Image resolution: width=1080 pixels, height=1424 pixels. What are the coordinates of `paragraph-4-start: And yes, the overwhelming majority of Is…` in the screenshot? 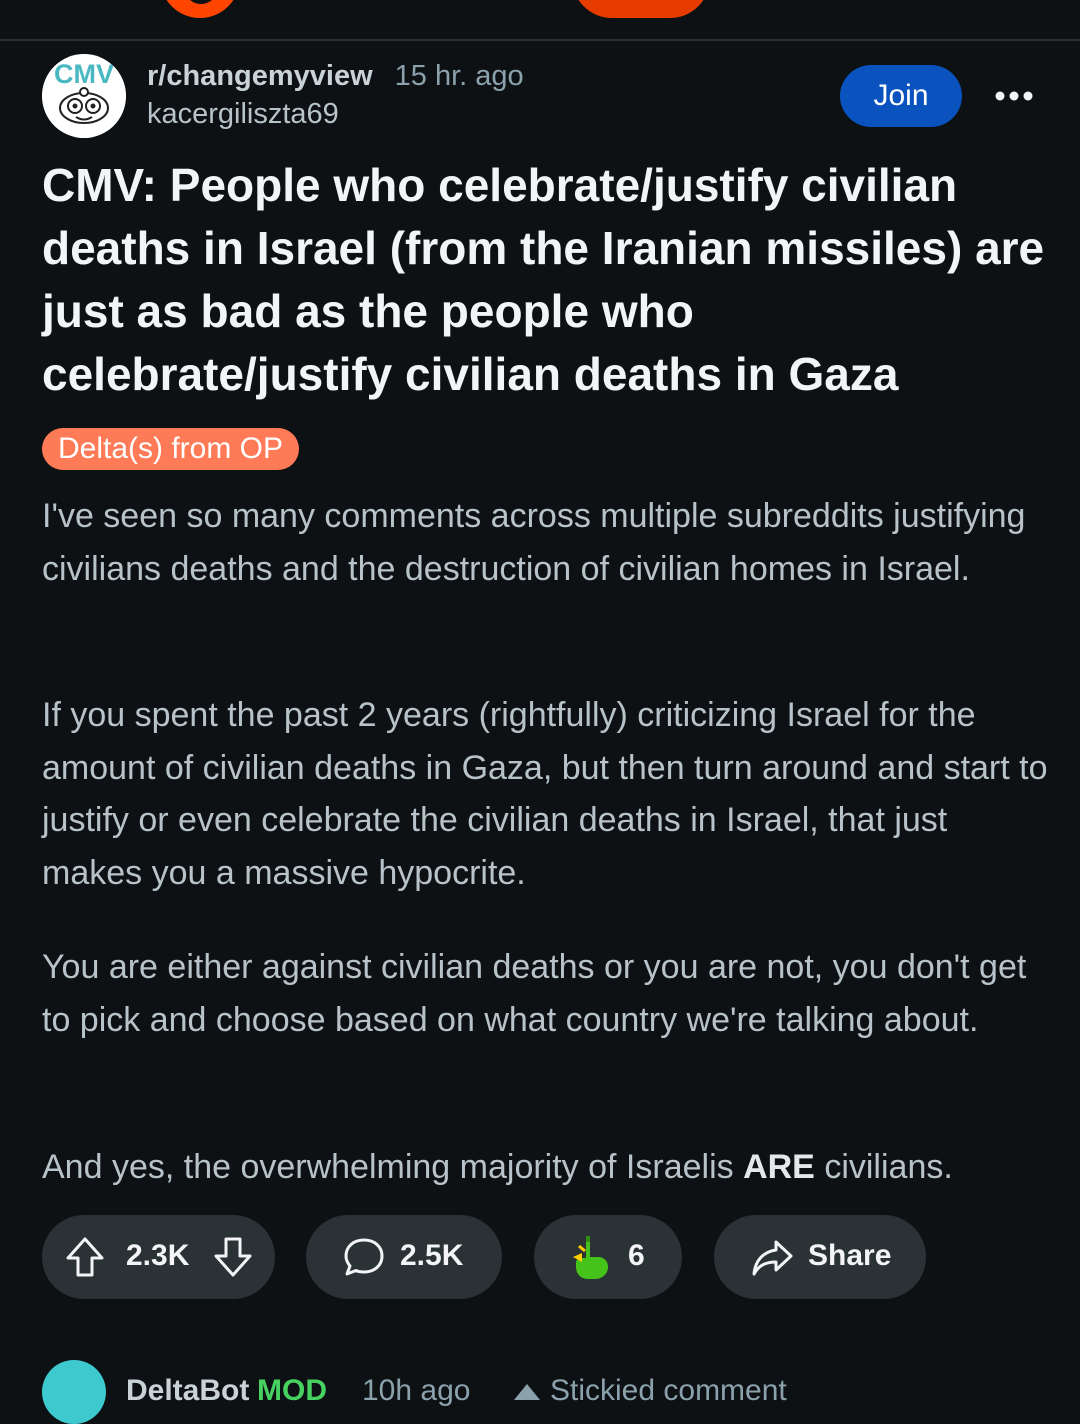 It's located at (393, 1167).